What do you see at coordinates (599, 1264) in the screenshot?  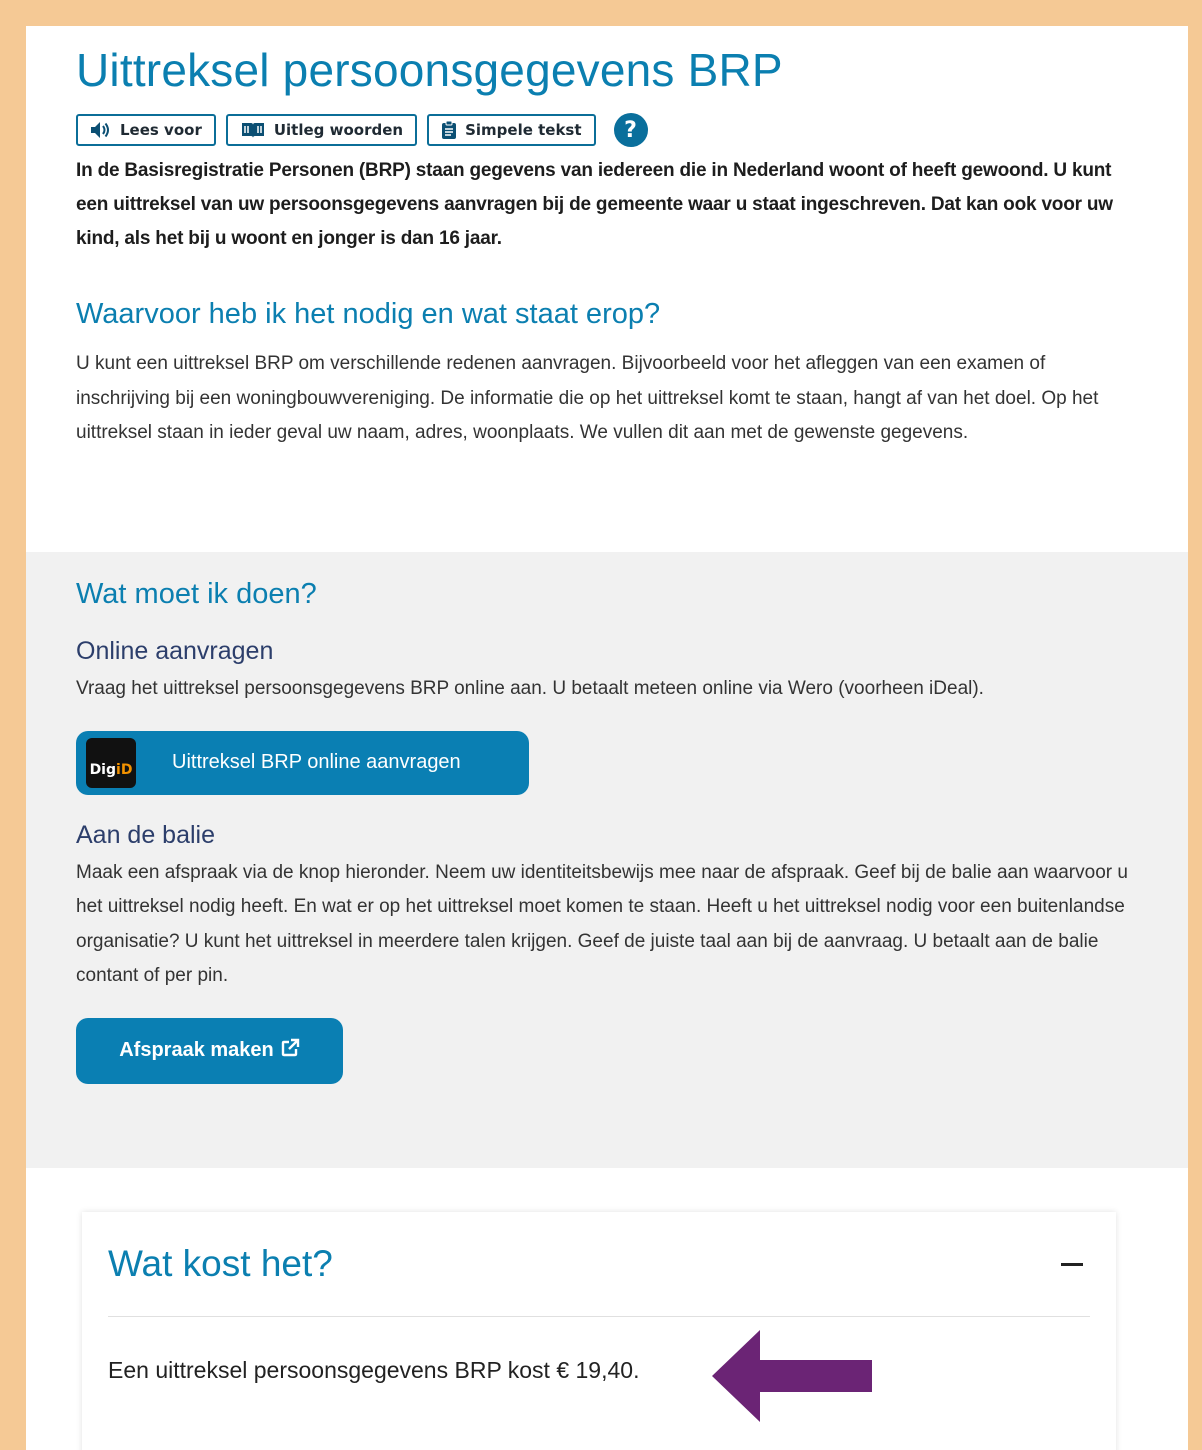 I see `cost-accordion-header: Wat kost het?` at bounding box center [599, 1264].